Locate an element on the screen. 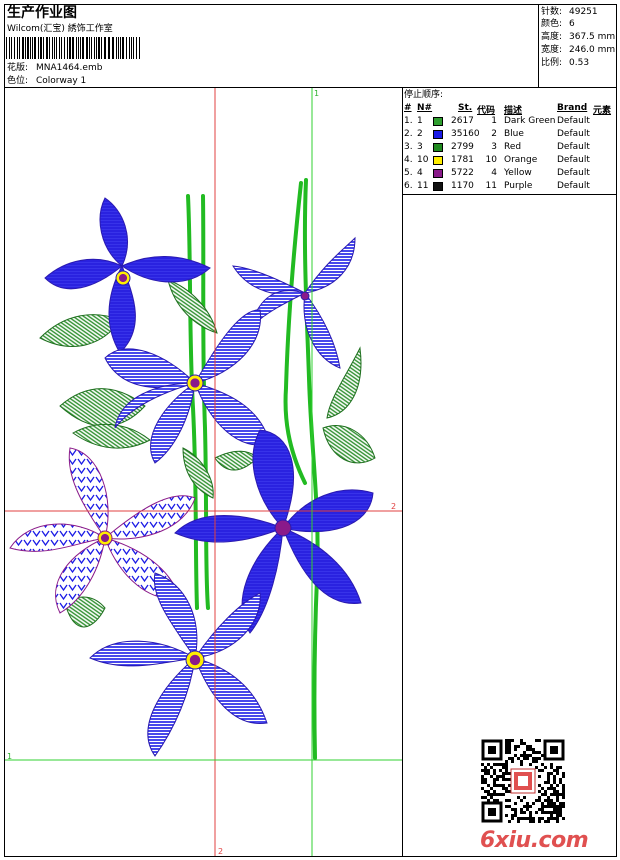 This screenshot has width=620, height=860. seq-stitches: 5722 is located at coordinates (462, 173).